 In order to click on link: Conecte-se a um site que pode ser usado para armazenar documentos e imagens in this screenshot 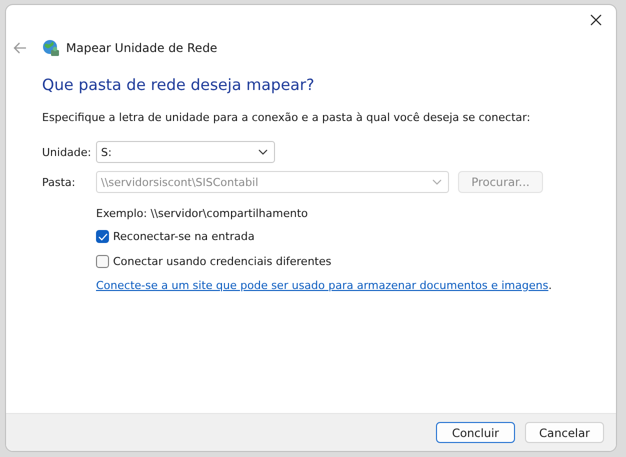, I will do `click(322, 285)`.